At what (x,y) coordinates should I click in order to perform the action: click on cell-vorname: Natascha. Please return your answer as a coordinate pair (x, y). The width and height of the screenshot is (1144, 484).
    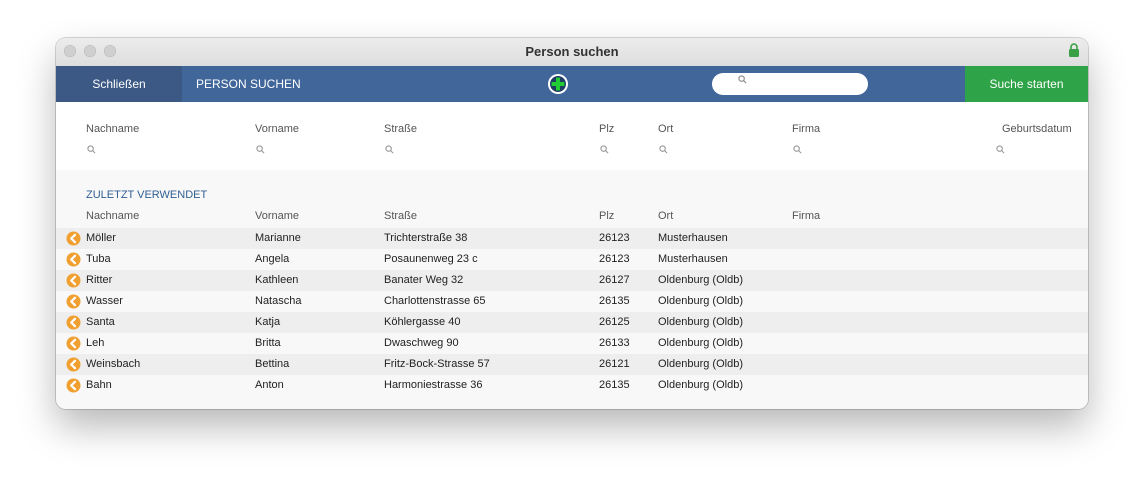
    Looking at the image, I should click on (278, 301).